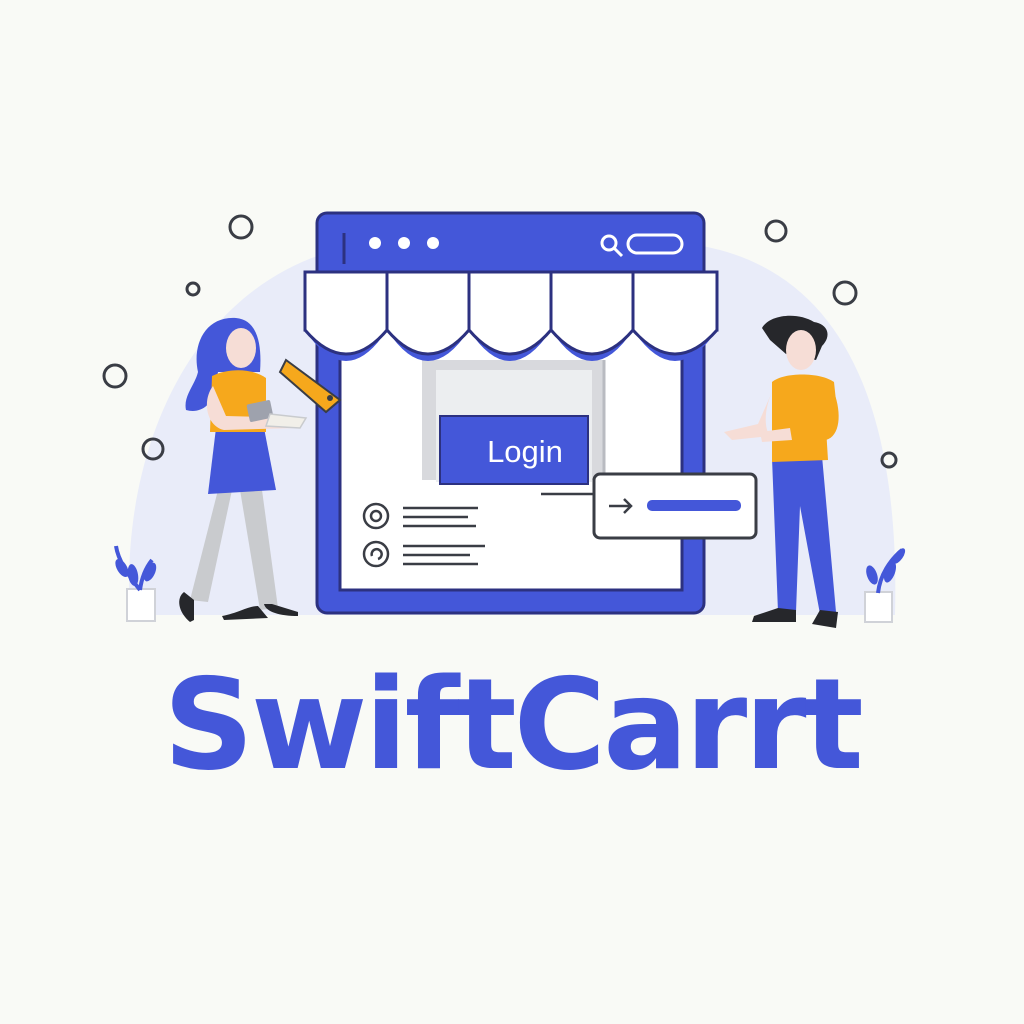  What do you see at coordinates (655, 244) in the screenshot?
I see `search-pill` at bounding box center [655, 244].